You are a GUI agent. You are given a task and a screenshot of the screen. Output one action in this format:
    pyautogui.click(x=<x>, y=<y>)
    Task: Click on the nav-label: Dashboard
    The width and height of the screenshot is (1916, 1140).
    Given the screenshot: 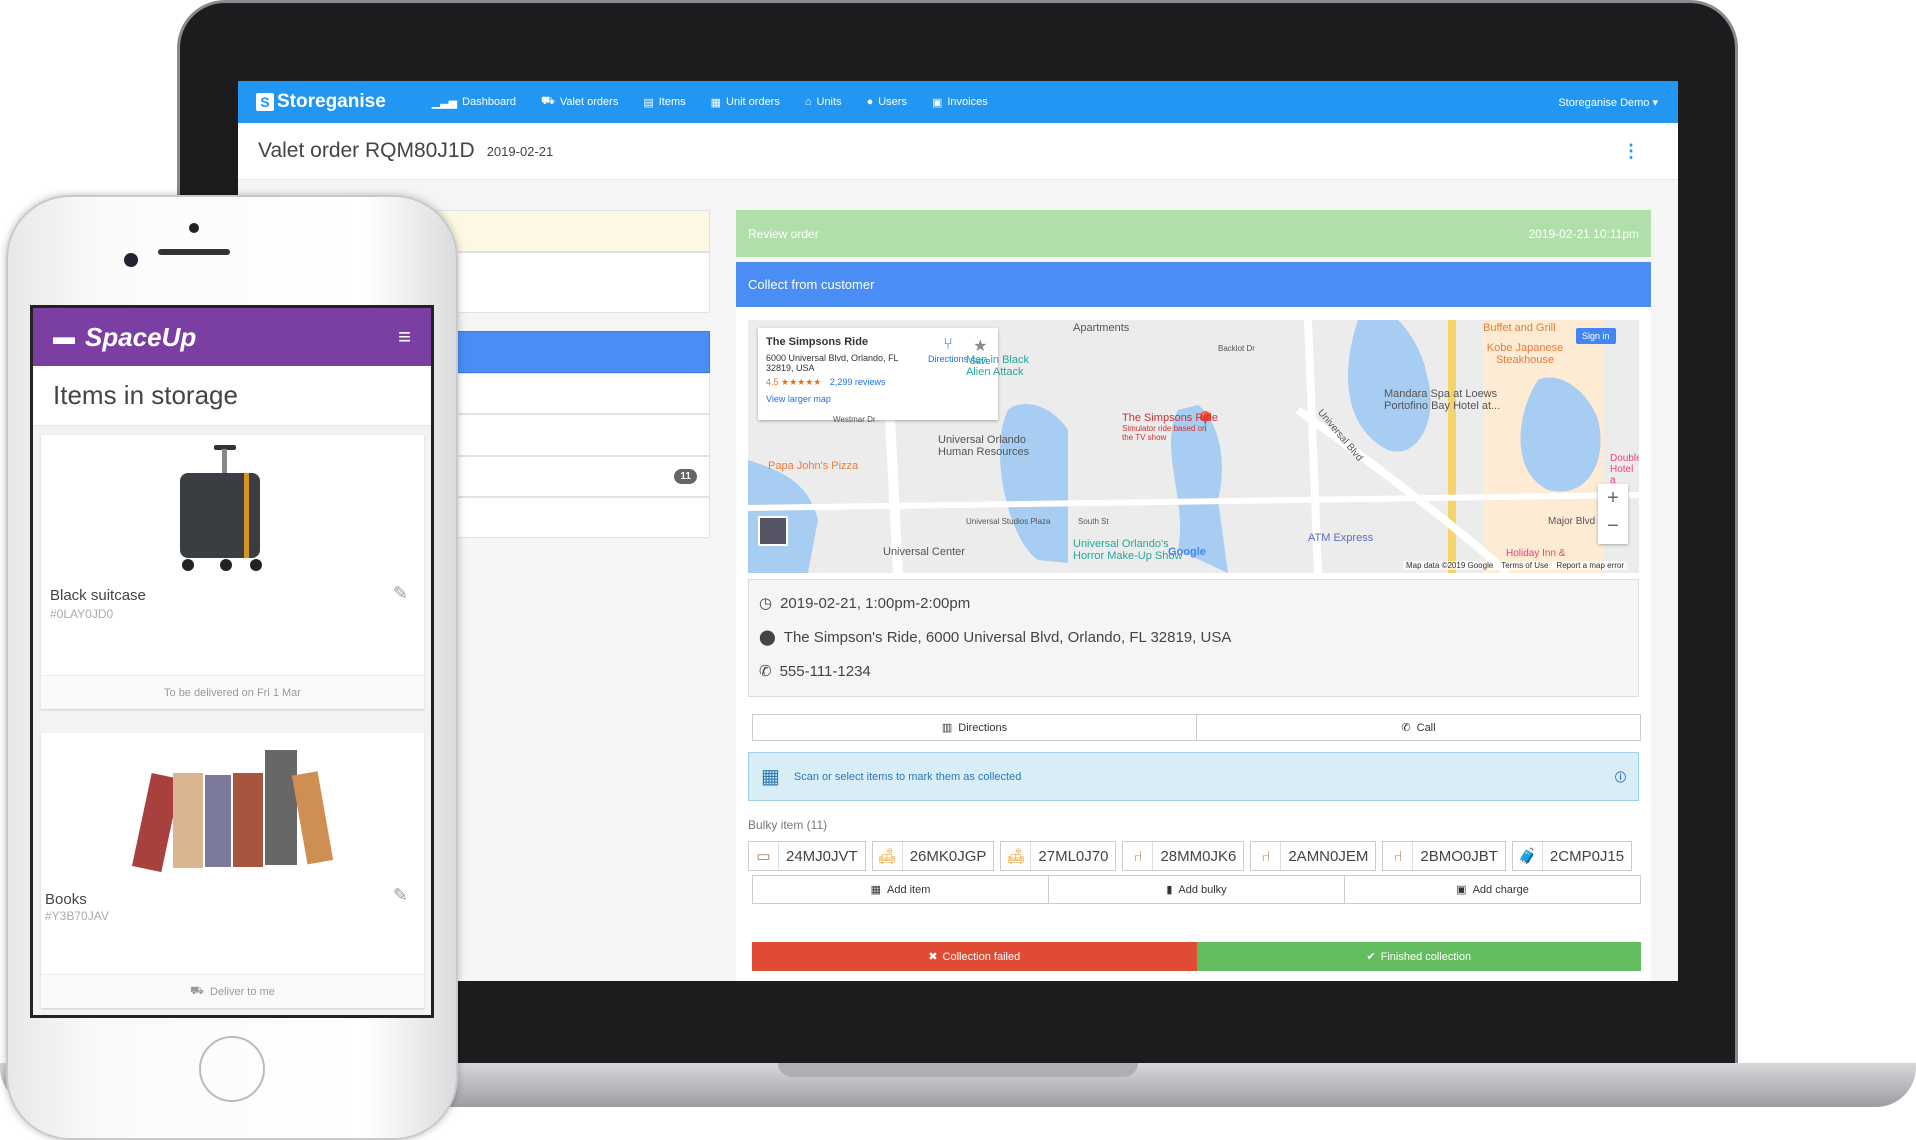 What is the action you would take?
    pyautogui.click(x=489, y=102)
    